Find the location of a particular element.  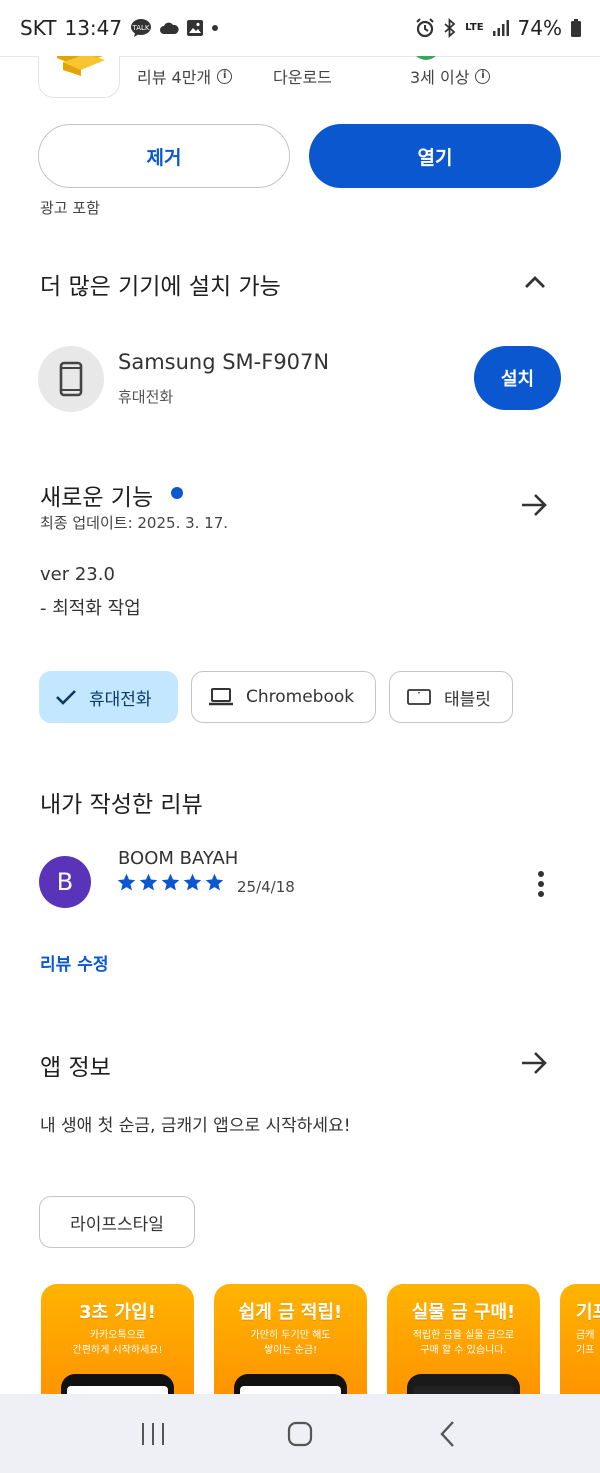

recent-apps-icon is located at coordinates (153, 1433).